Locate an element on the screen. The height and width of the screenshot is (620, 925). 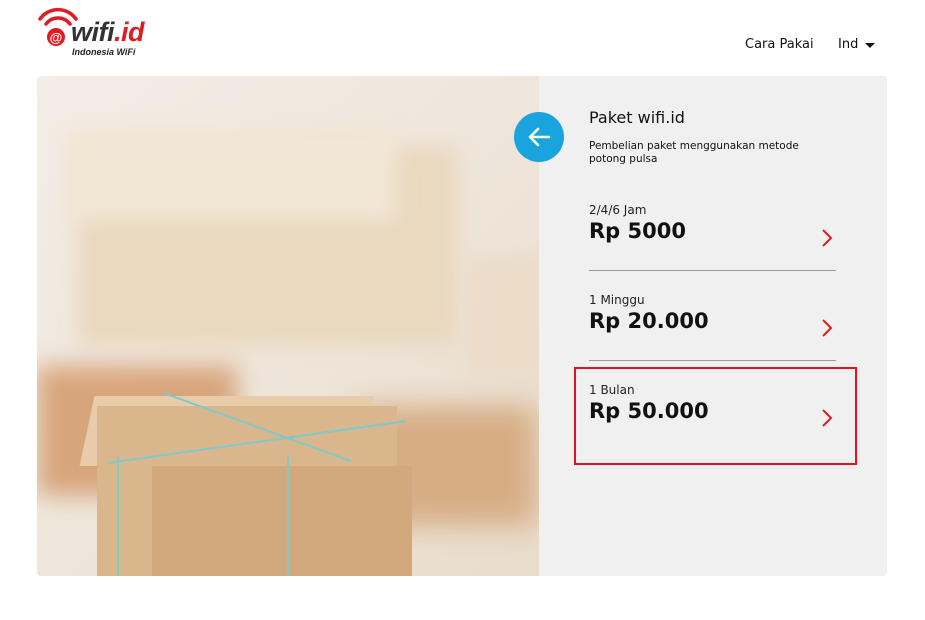
arrow-left-icon is located at coordinates (539, 137).